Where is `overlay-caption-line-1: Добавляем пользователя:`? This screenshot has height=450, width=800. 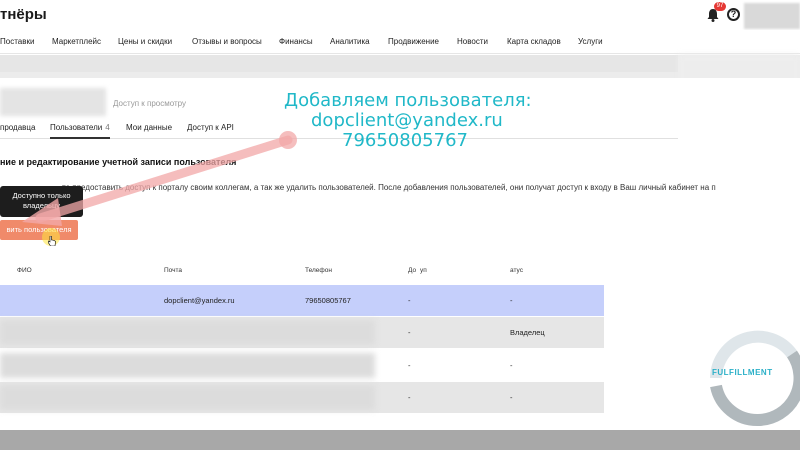
overlay-caption-line-1: Добавляем пользователя: is located at coordinates (408, 100).